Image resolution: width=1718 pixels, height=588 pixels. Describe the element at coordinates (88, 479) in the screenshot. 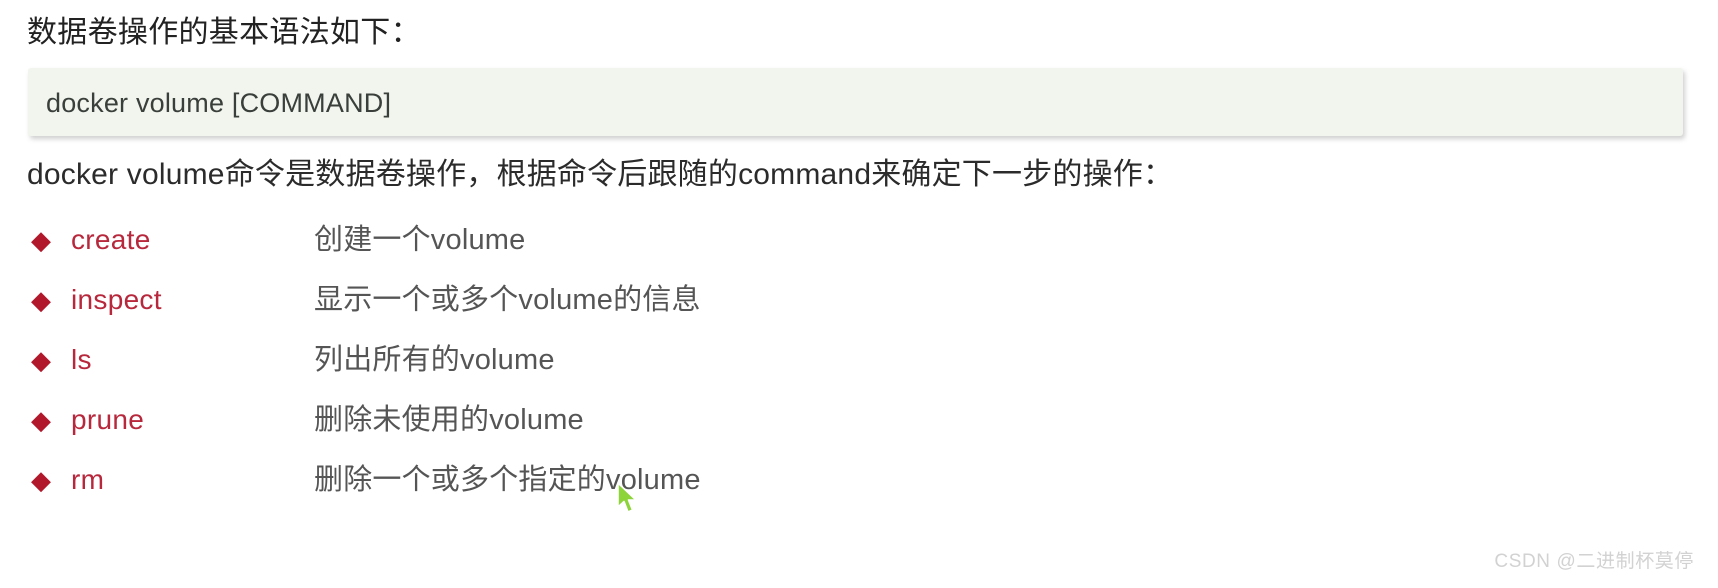

I see `command-name: rm` at that location.